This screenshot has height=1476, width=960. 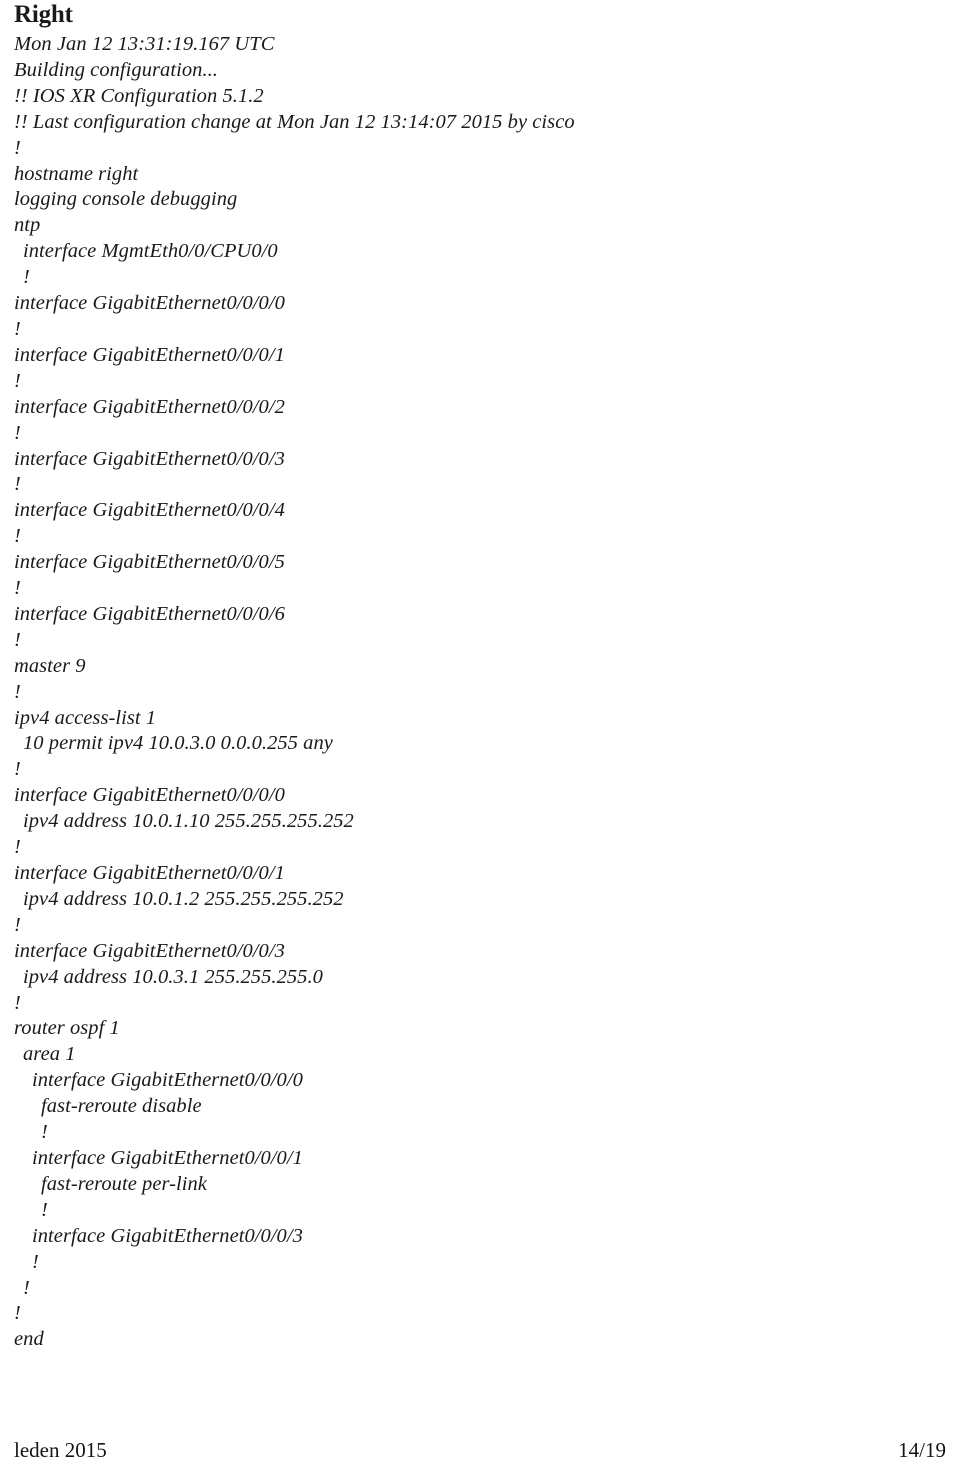 I want to click on config-line: interface GigabitEthernet0/0/0/5, so click(x=149, y=562).